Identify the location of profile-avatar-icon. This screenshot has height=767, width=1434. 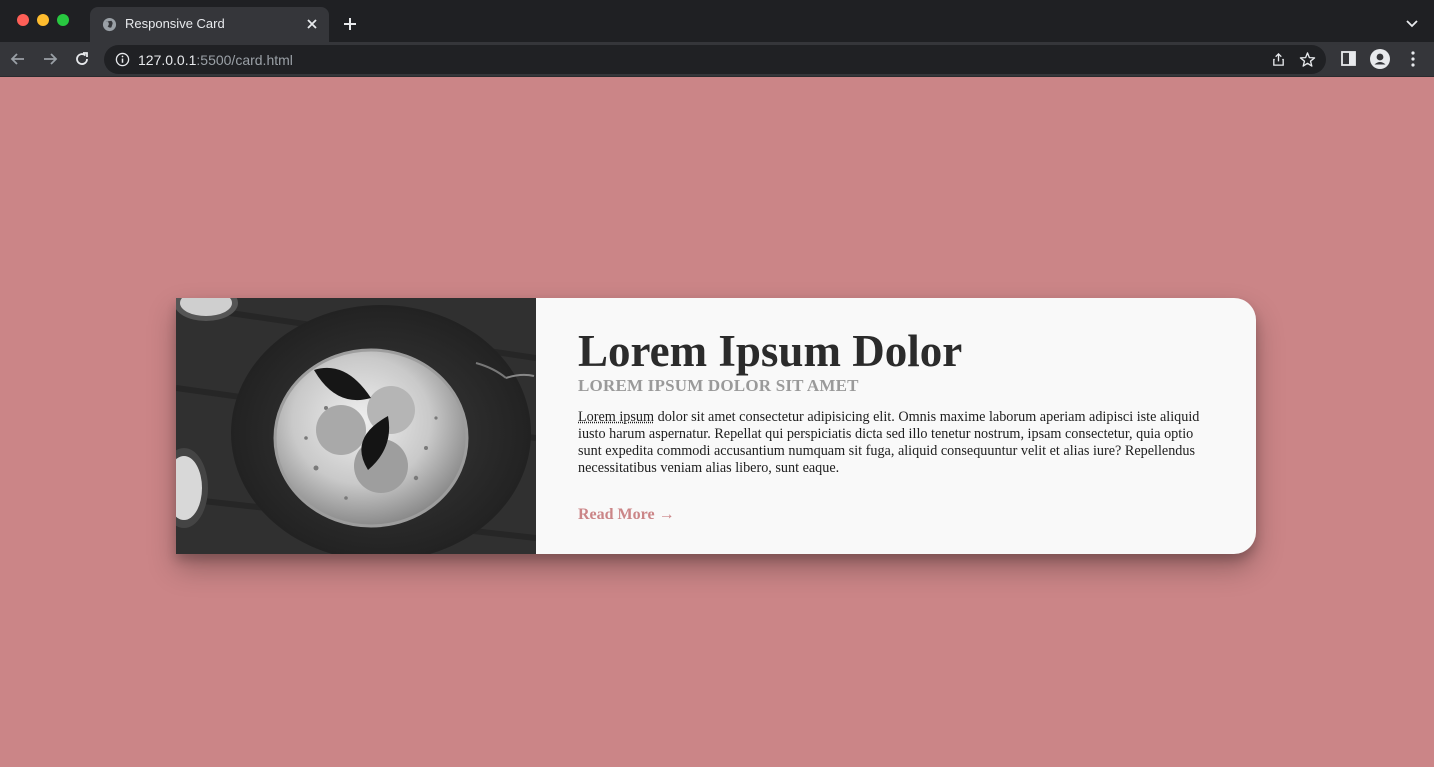
(1380, 59).